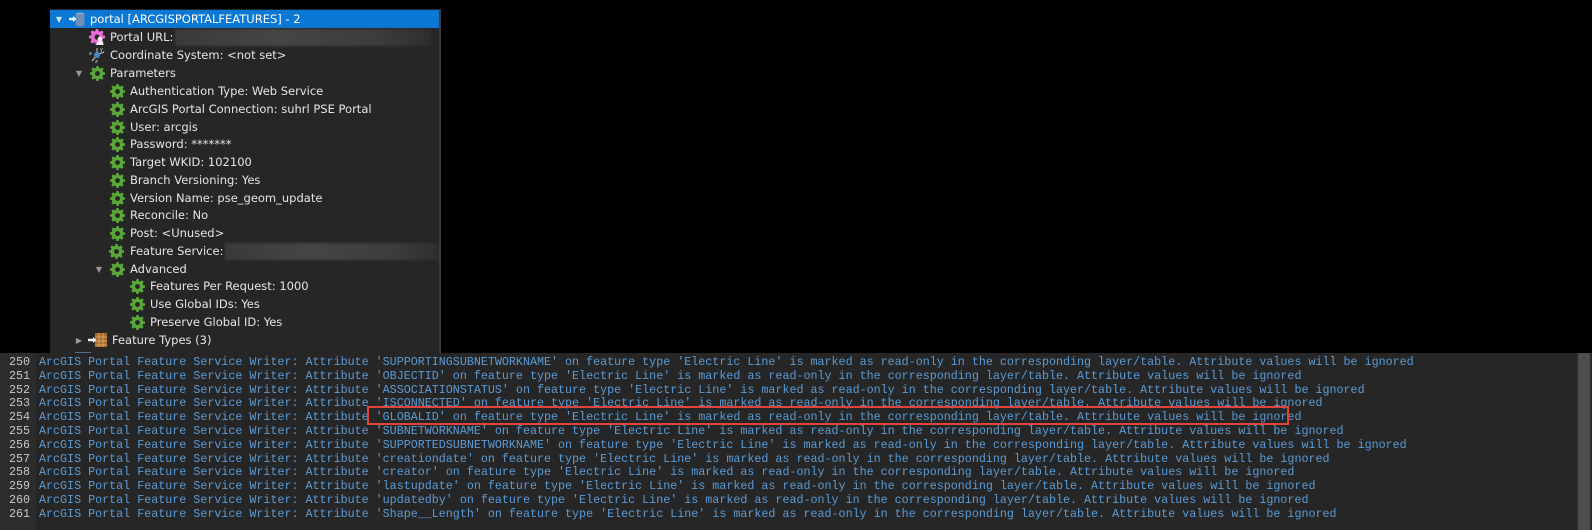 This screenshot has height=530, width=1592. I want to click on tree-item-parameter: Authentication Type: Web Service, so click(244, 91).